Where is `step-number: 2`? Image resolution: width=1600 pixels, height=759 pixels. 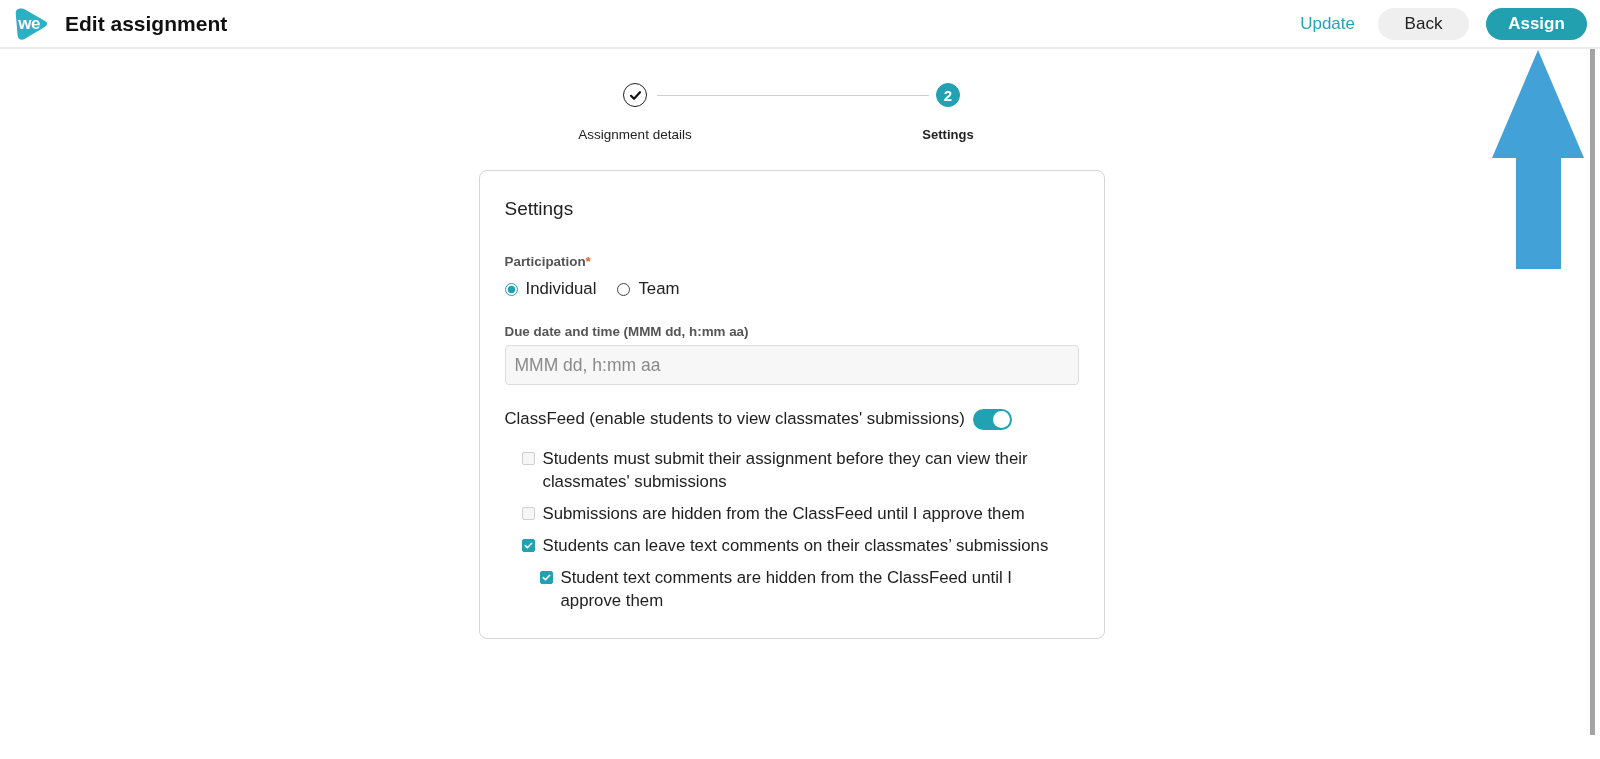
step-number: 2 is located at coordinates (948, 95).